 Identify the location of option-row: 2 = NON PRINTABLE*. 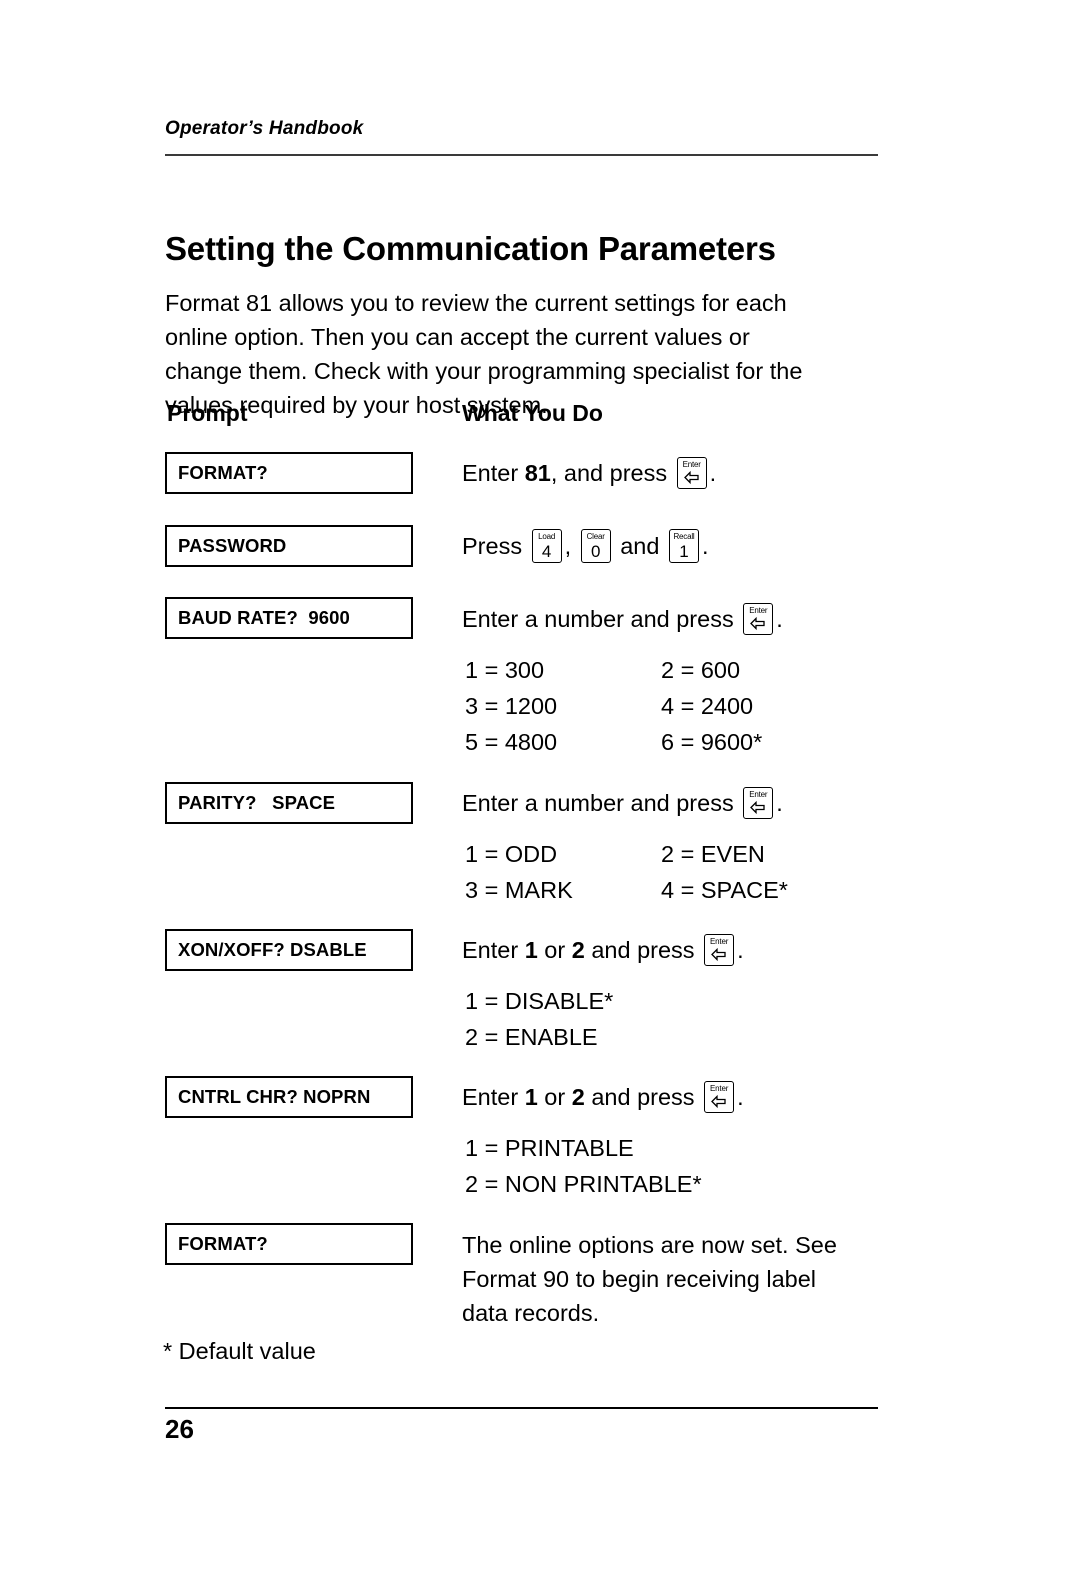
(583, 1184).